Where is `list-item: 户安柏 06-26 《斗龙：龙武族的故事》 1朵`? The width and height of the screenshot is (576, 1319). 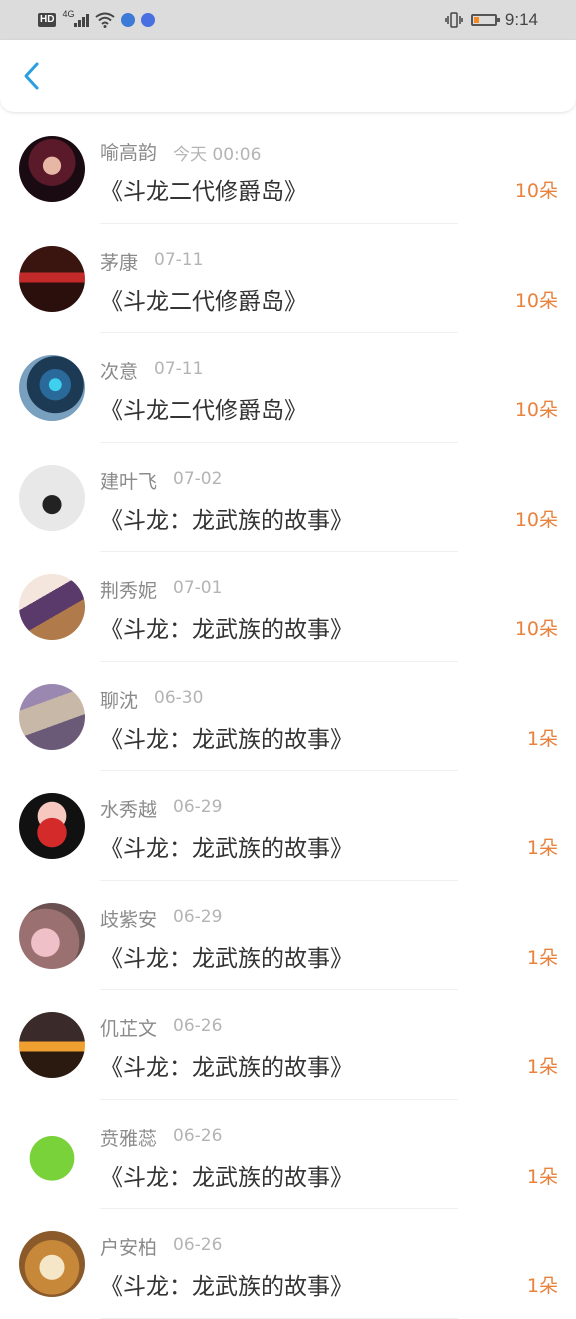 list-item: 户安柏 06-26 《斗龙：龙武族的故事》 1朵 is located at coordinates (288, 1264).